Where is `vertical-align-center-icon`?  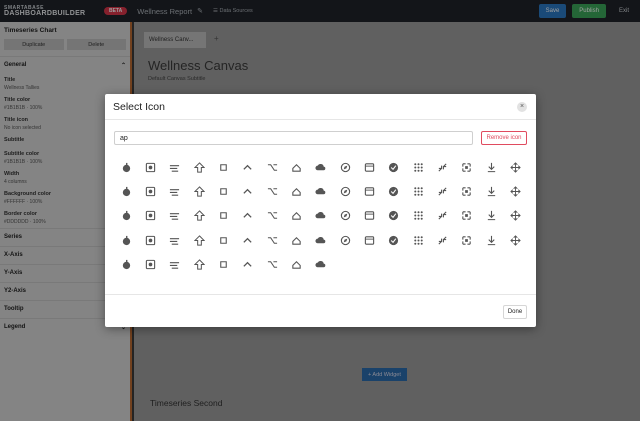 vertical-align-center-icon is located at coordinates (491, 191).